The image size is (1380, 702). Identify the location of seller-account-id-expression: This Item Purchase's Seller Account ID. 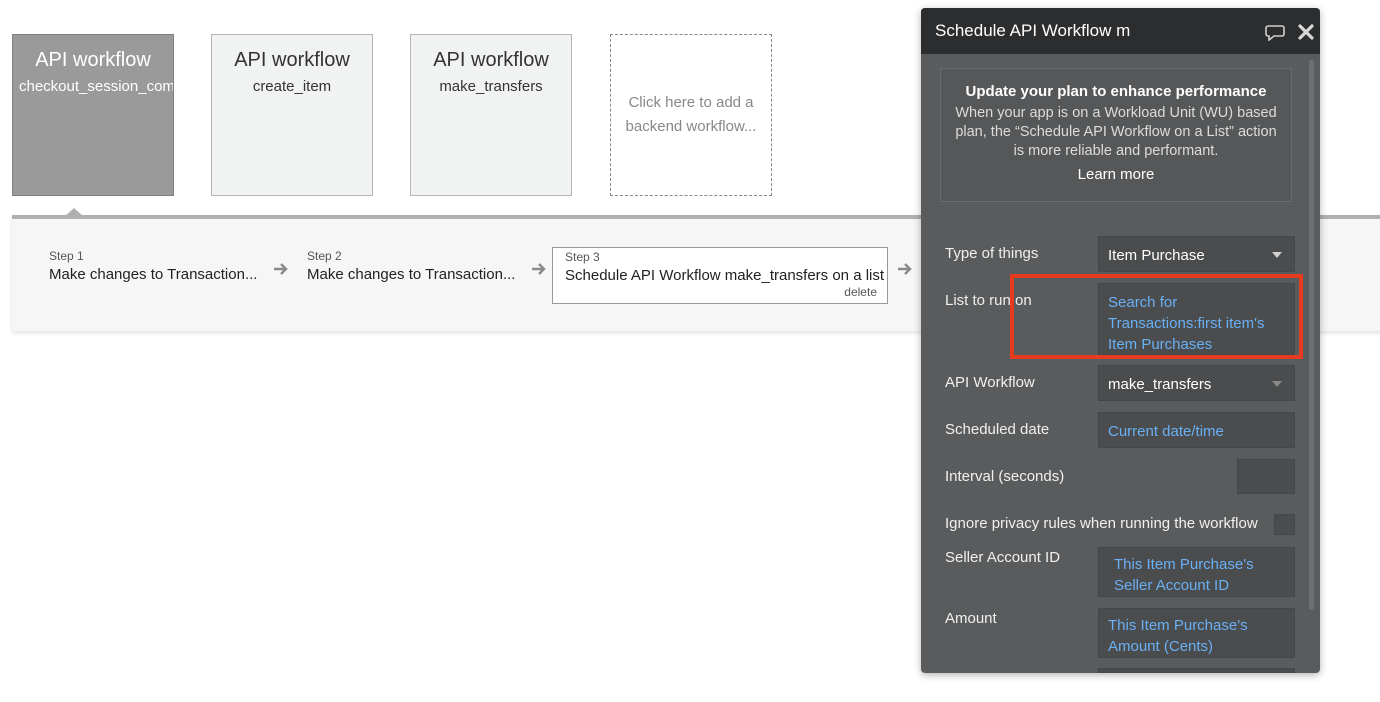
(1196, 572).